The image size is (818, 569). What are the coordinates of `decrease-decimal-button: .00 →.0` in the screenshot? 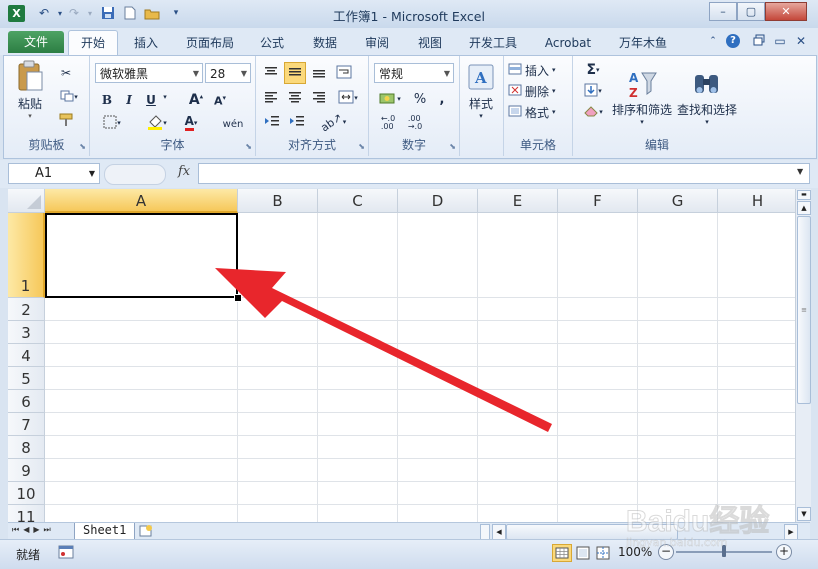 It's located at (415, 123).